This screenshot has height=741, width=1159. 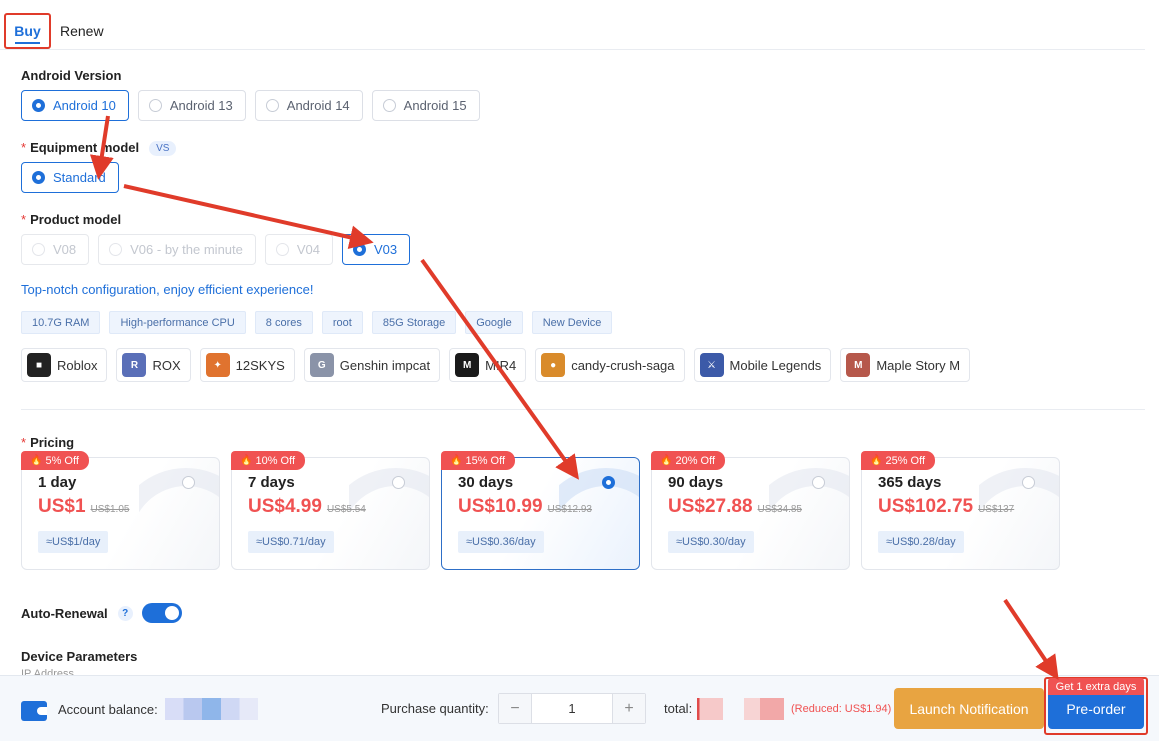 What do you see at coordinates (108, 709) in the screenshot?
I see `account-balance-label: Account balance:` at bounding box center [108, 709].